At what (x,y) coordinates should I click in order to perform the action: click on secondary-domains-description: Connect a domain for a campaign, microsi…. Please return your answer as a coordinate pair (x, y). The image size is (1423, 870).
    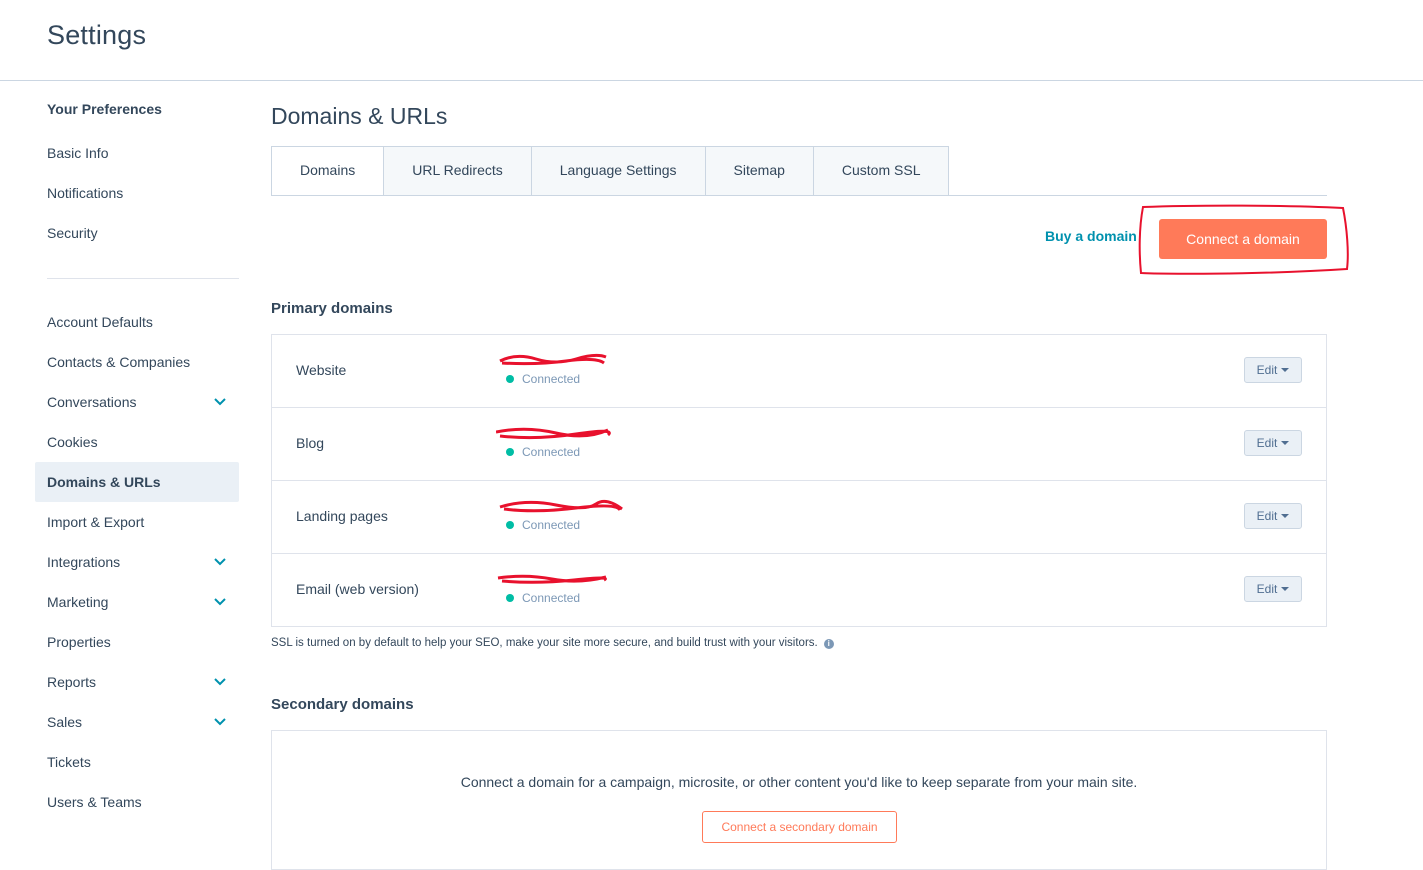
    Looking at the image, I should click on (799, 782).